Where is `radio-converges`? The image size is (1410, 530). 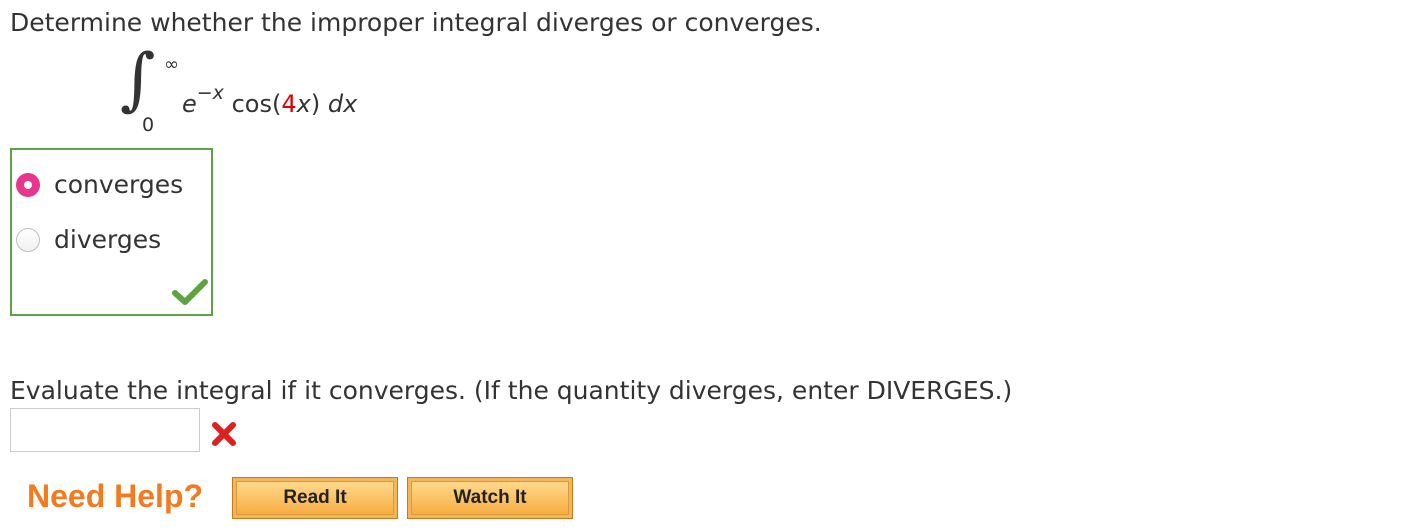
radio-converges is located at coordinates (28, 184).